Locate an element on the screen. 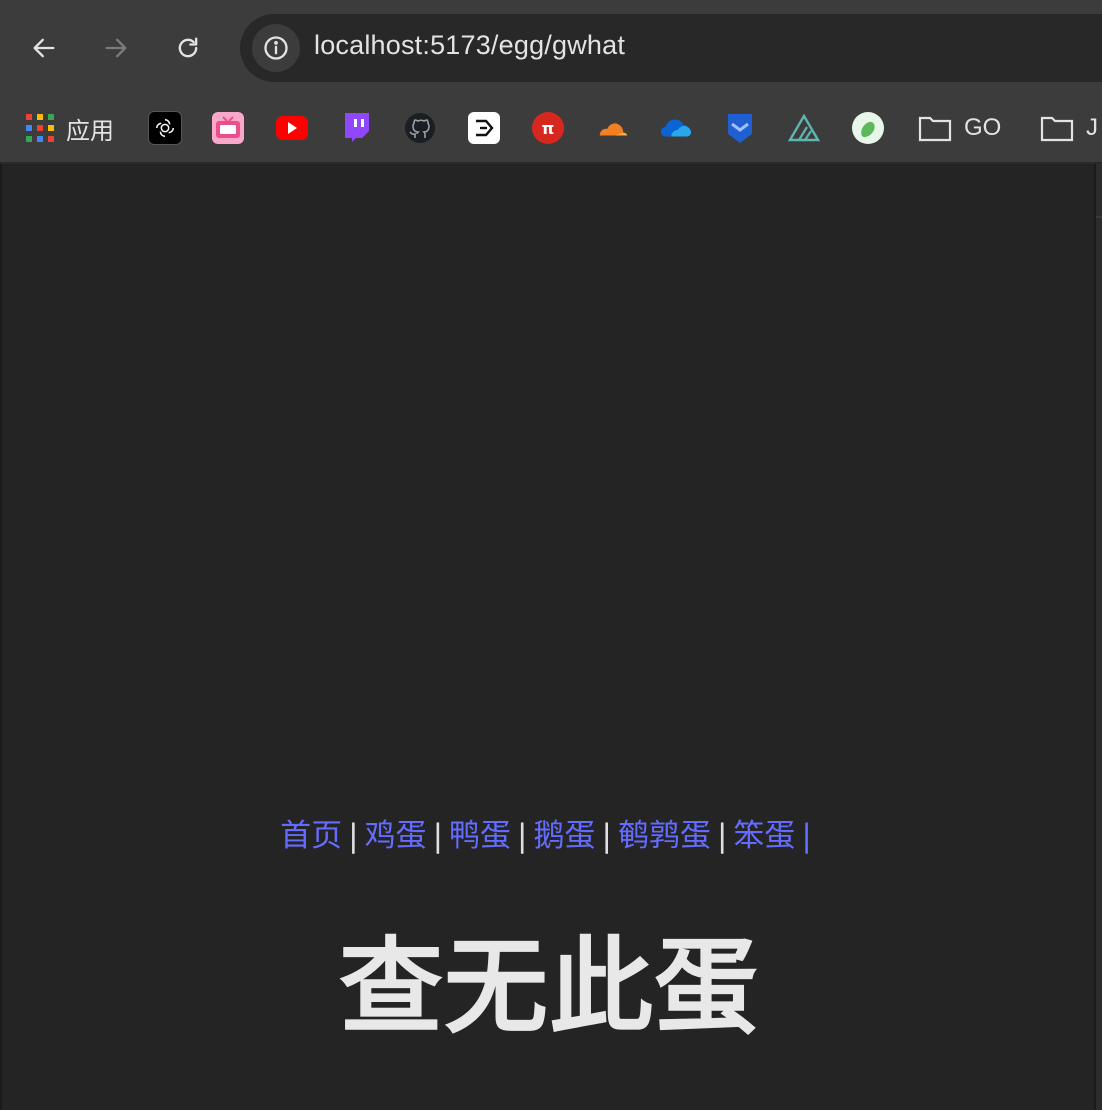 This screenshot has height=1110, width=1102. green-blob-icon is located at coordinates (868, 128).